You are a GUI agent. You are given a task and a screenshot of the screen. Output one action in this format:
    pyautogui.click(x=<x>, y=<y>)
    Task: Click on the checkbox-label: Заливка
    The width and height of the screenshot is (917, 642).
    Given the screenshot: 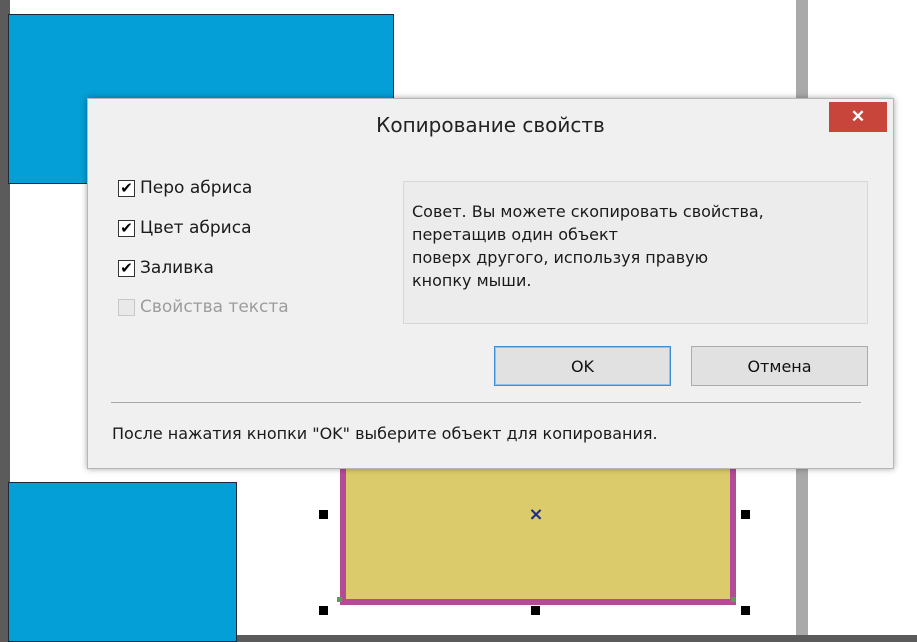 What is the action you would take?
    pyautogui.click(x=177, y=268)
    